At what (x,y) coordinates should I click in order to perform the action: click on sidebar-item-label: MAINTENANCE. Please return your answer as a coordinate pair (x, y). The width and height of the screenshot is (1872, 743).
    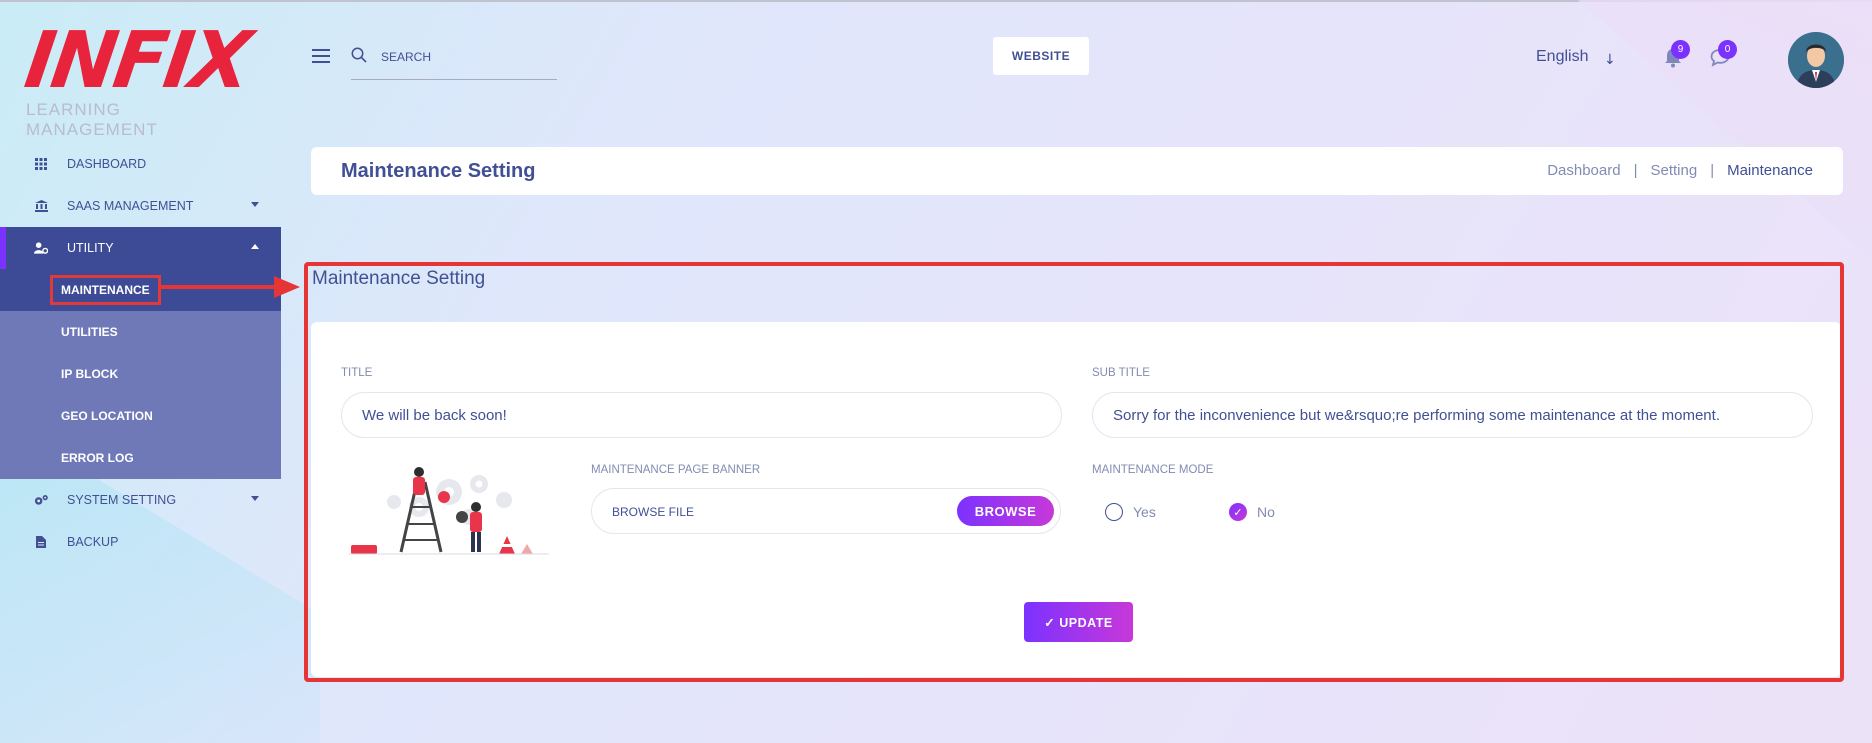
    Looking at the image, I should click on (105, 290).